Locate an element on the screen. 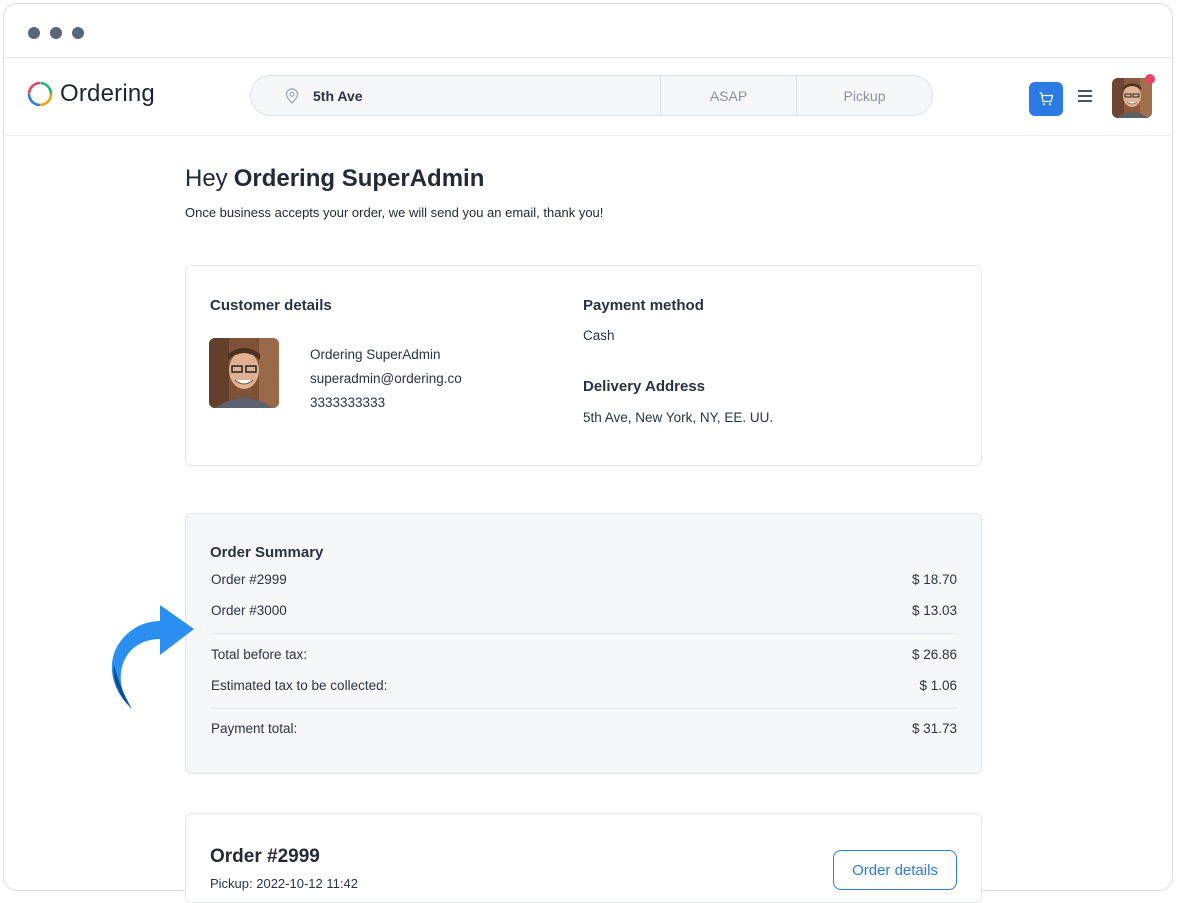 The image size is (1177, 903). payment-method-value: Cash is located at coordinates (599, 335).